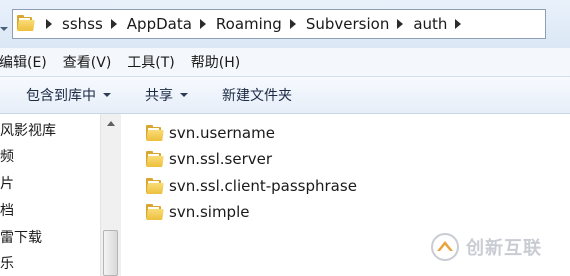 This screenshot has height=276, width=570. Describe the element at coordinates (83, 24) in the screenshot. I see `breadcrumb-label: sshss` at that location.